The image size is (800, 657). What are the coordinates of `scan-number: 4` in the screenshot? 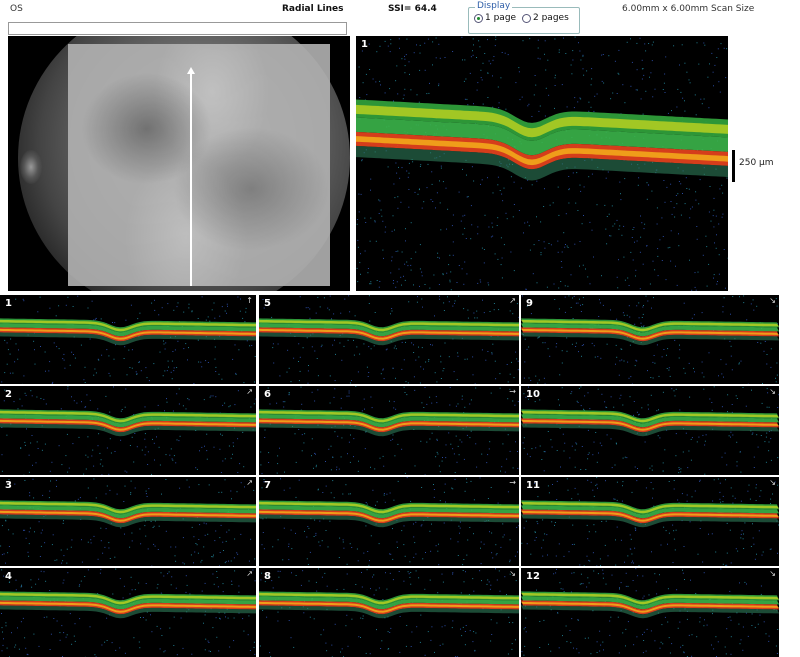 It's located at (8, 576).